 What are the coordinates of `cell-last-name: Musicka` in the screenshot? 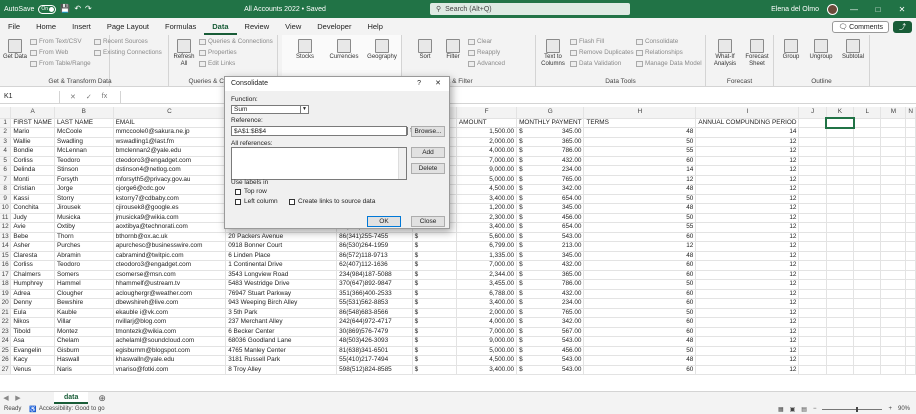 It's located at (84, 218).